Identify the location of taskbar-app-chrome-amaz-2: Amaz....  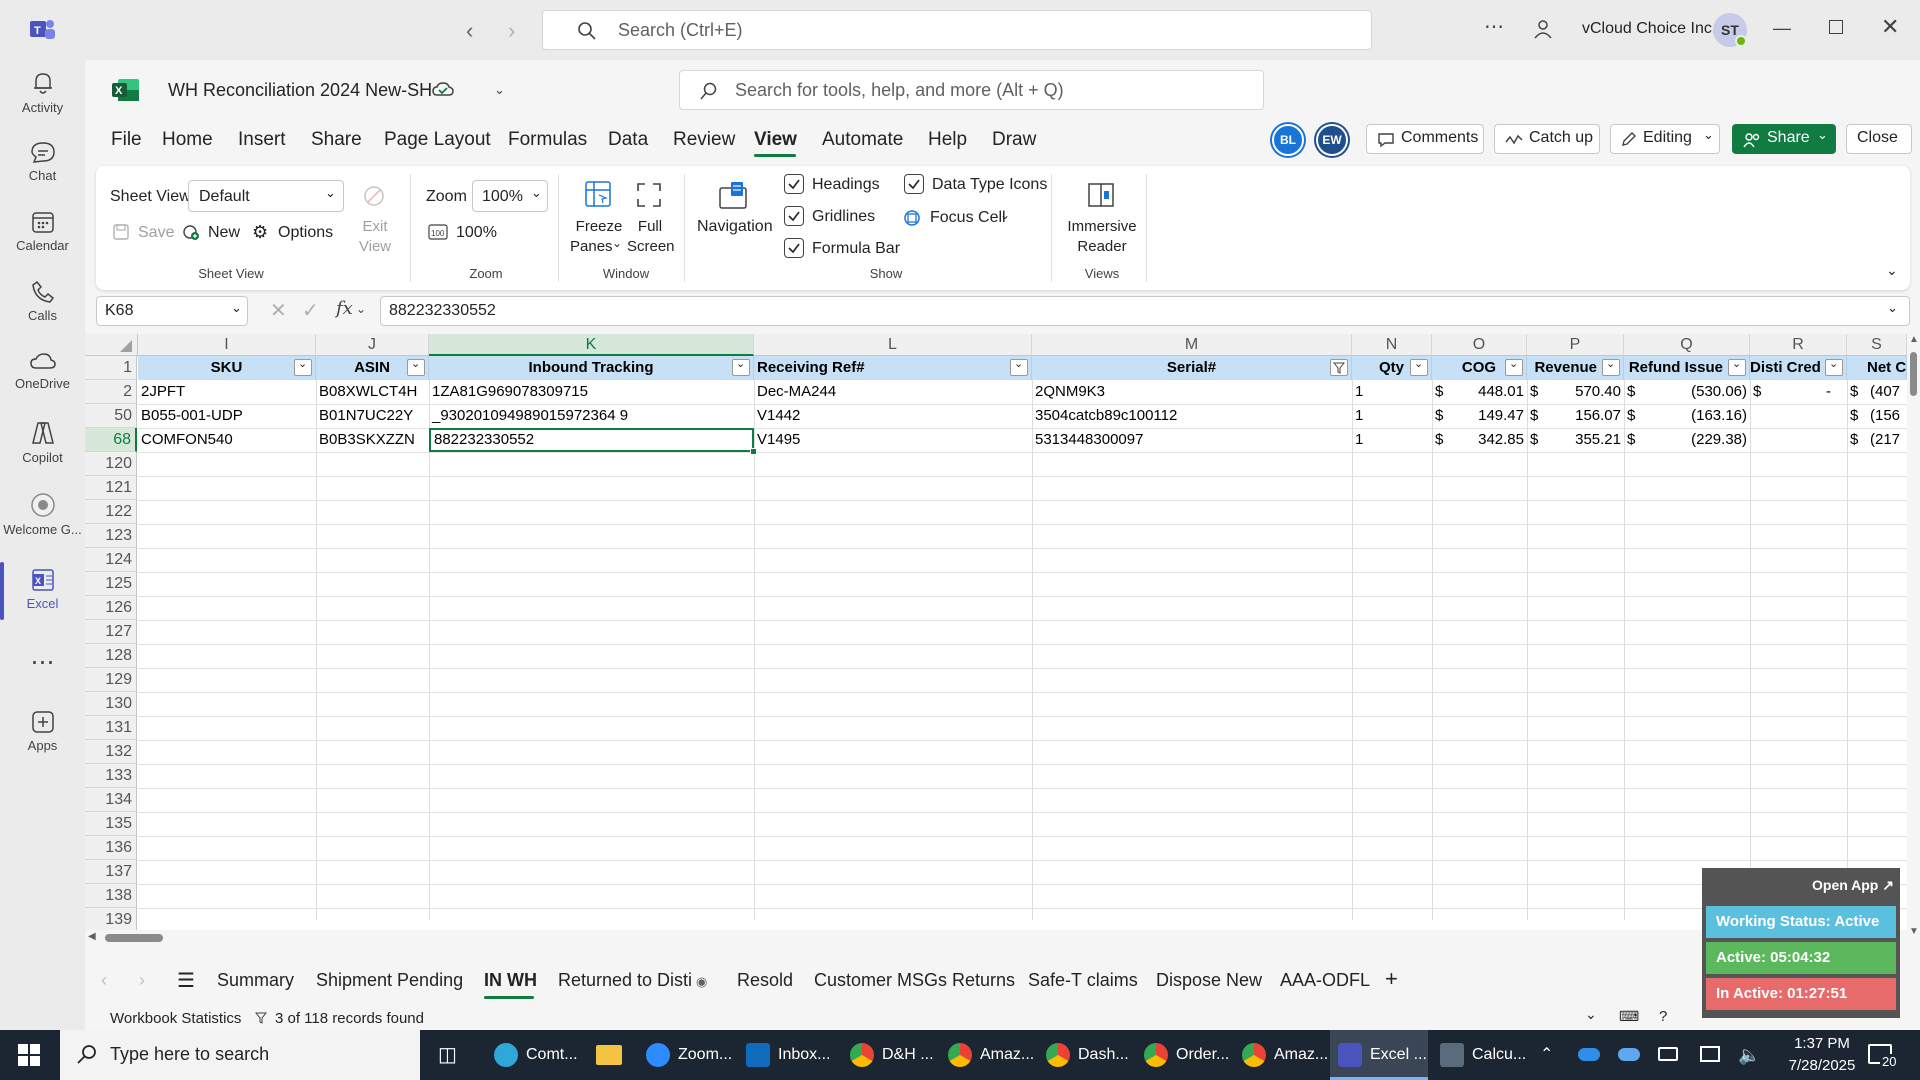
(1283, 1055).